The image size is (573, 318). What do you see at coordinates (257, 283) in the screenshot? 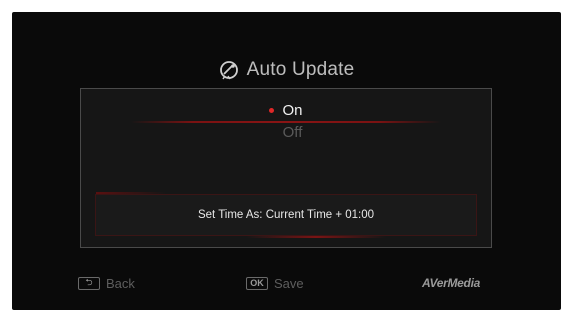
I see `ok-key-icon: OK` at bounding box center [257, 283].